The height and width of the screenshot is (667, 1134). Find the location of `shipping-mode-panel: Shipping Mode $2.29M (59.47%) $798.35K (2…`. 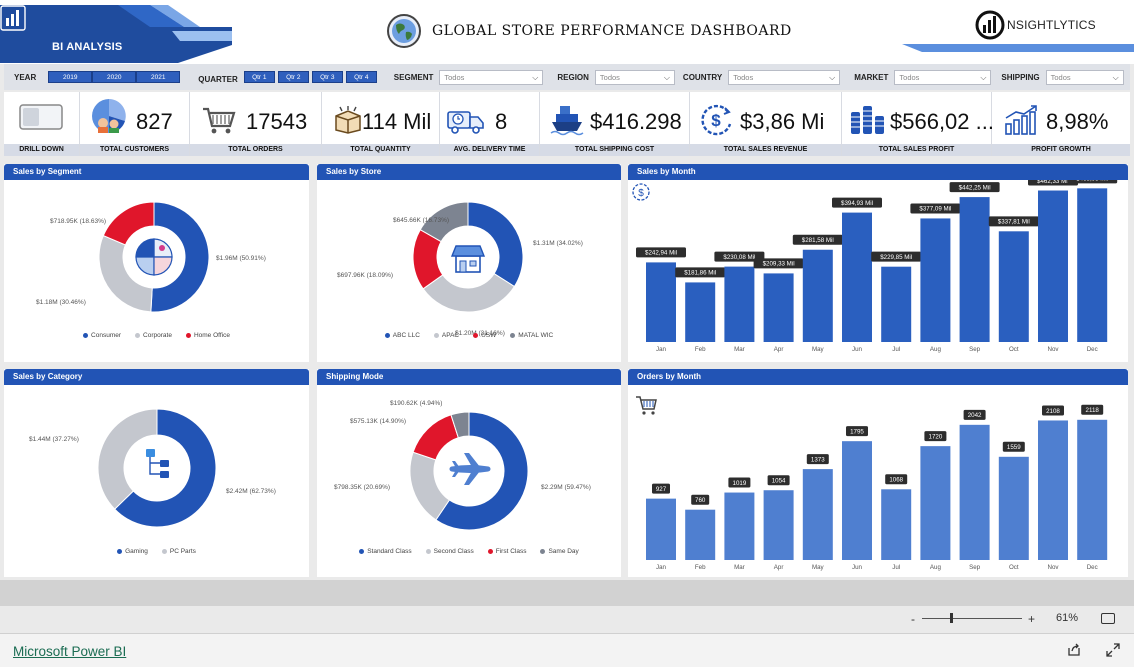

shipping-mode-panel: Shipping Mode $2.29M (59.47%) $798.35K (2… is located at coordinates (469, 473).